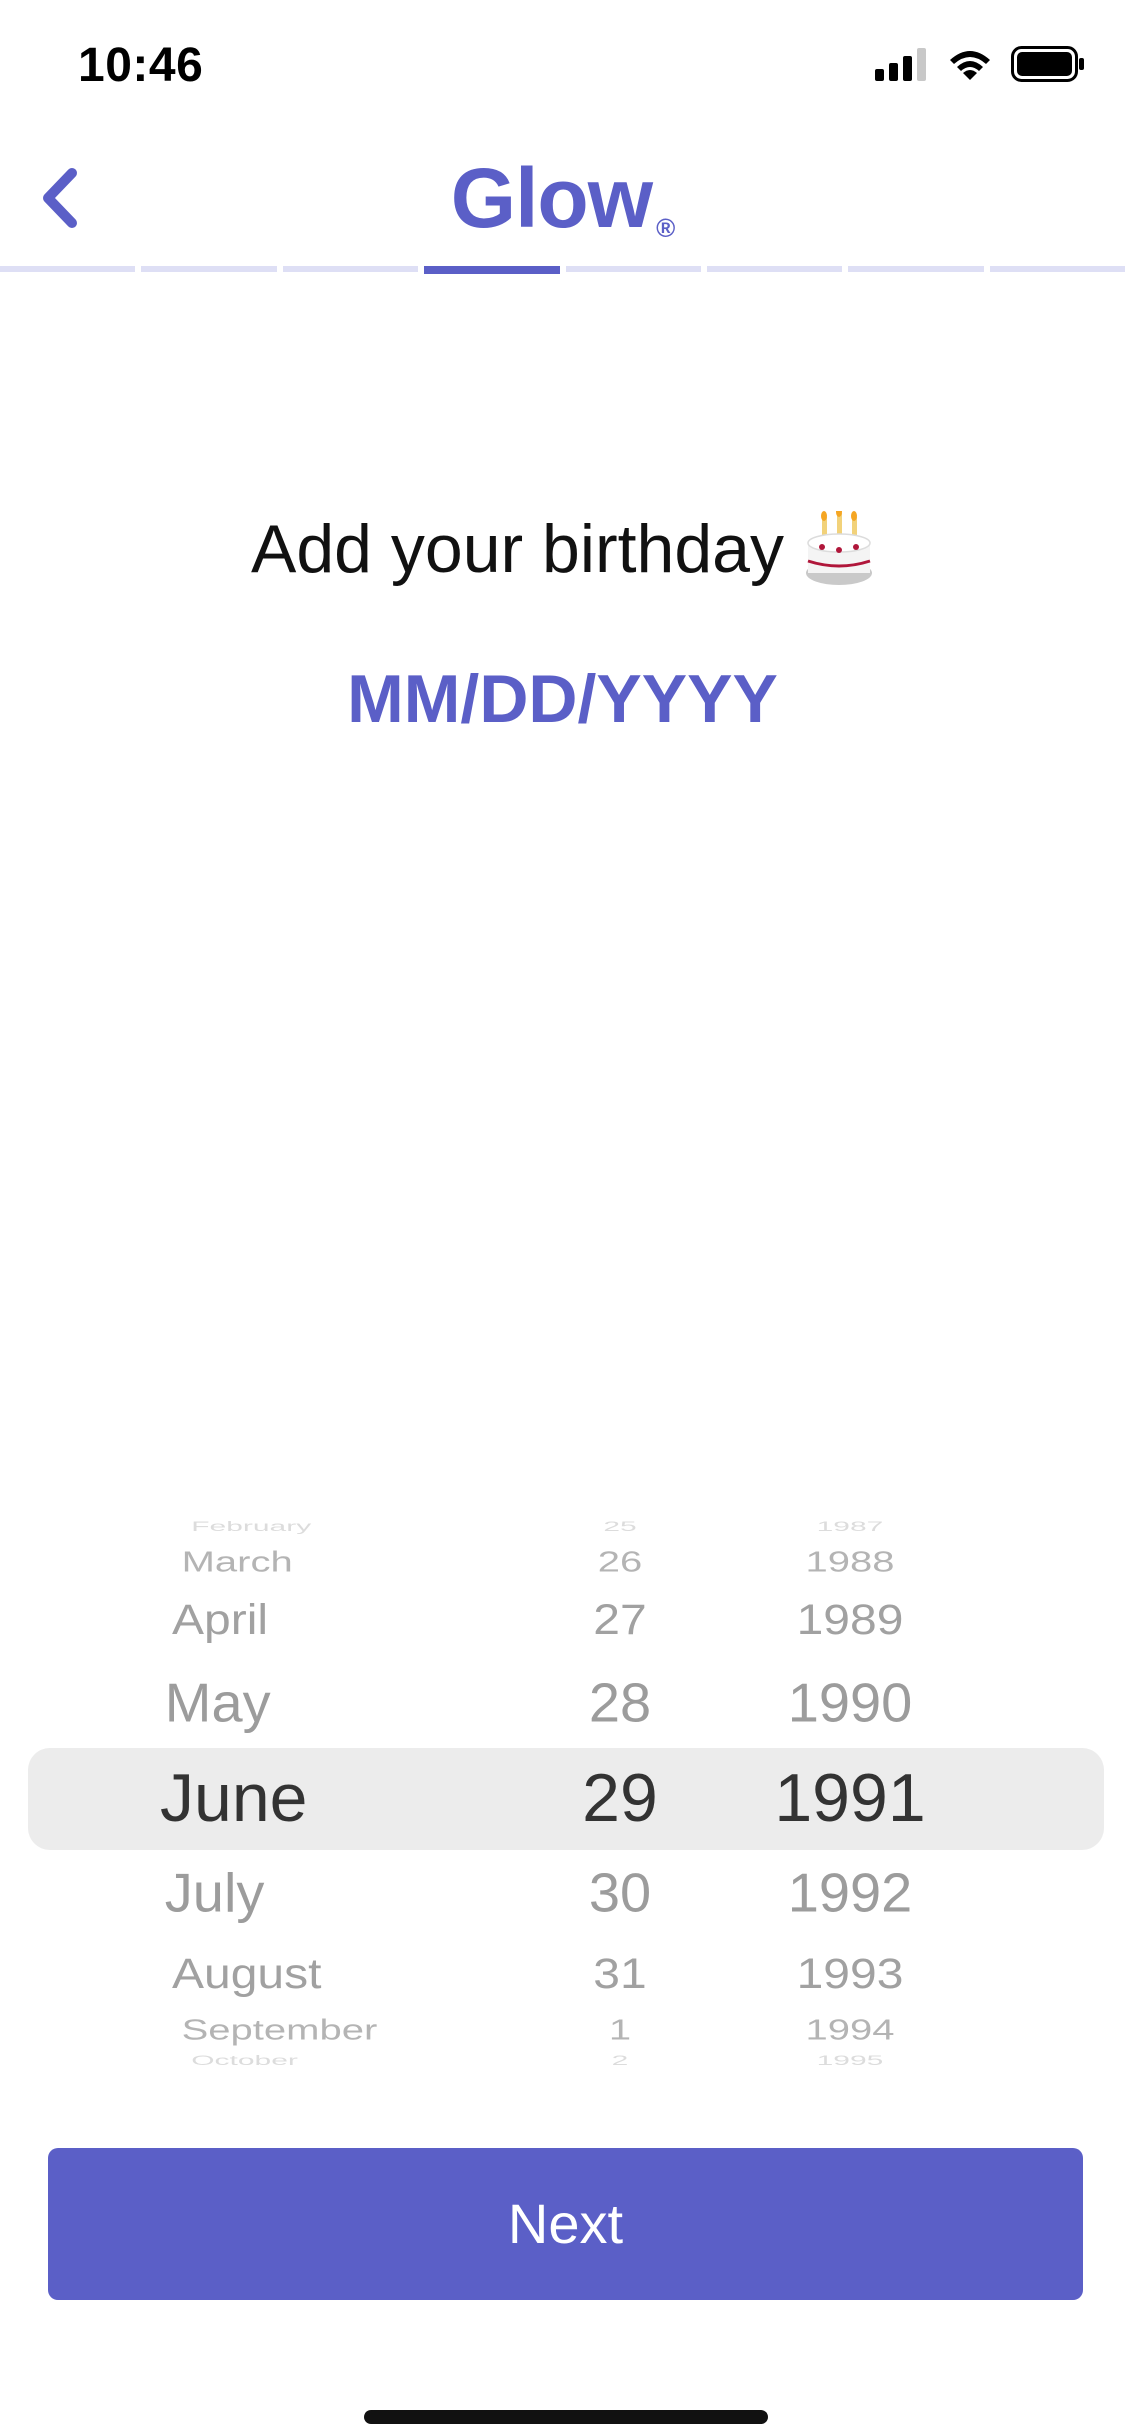 This screenshot has width=1125, height=2436. Describe the element at coordinates (620, 1798) in the screenshot. I see `day-option: 29` at that location.